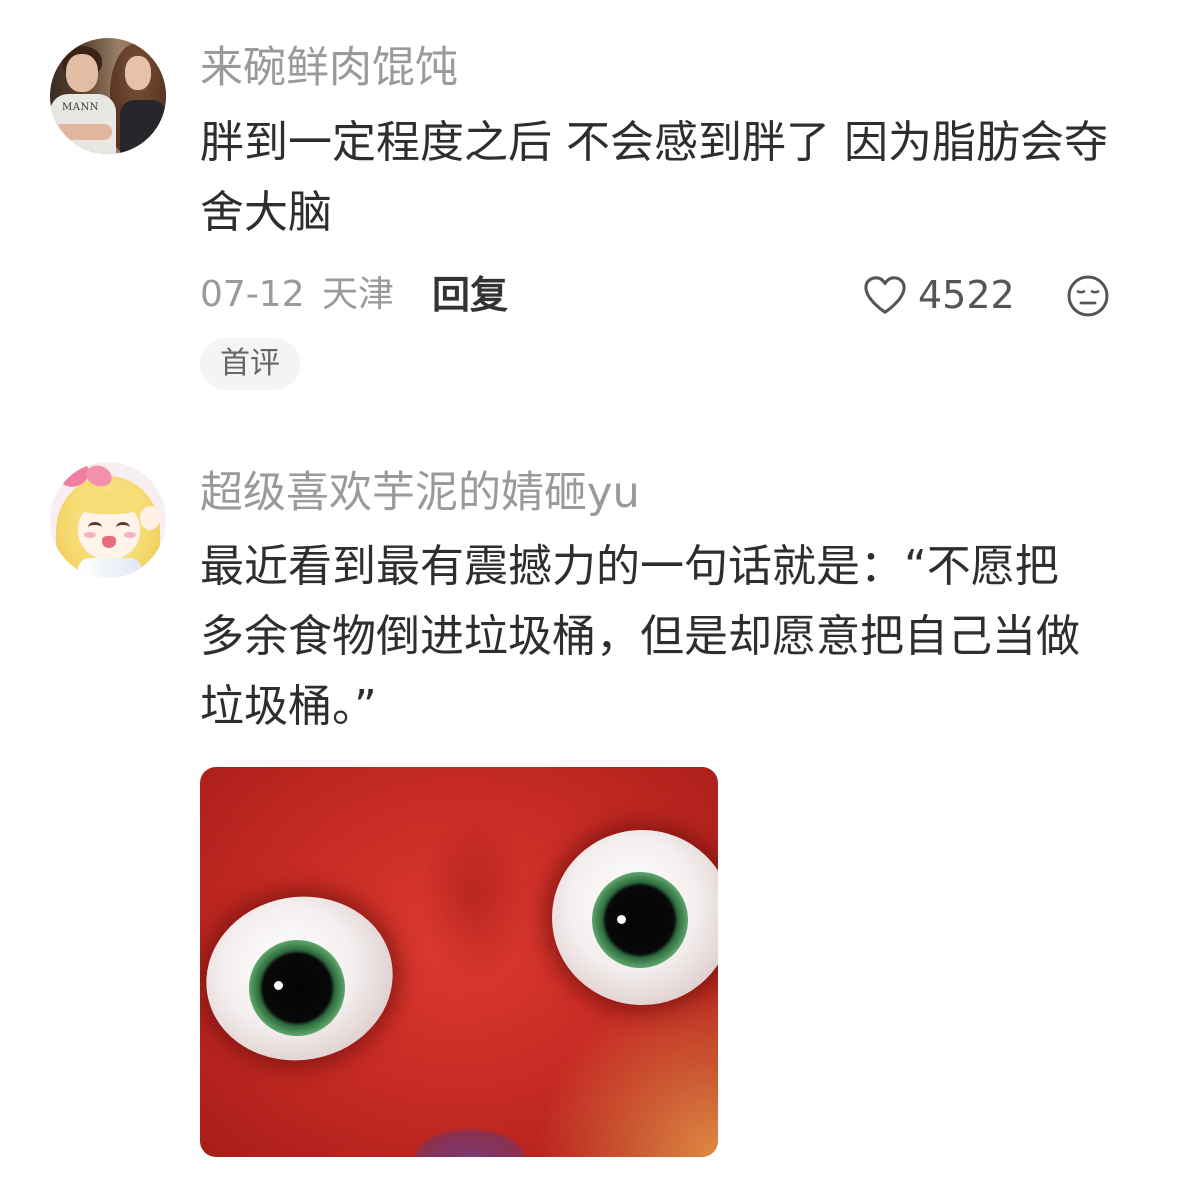  Describe the element at coordinates (885, 295) in the screenshot. I see `heart-outline-icon` at that location.